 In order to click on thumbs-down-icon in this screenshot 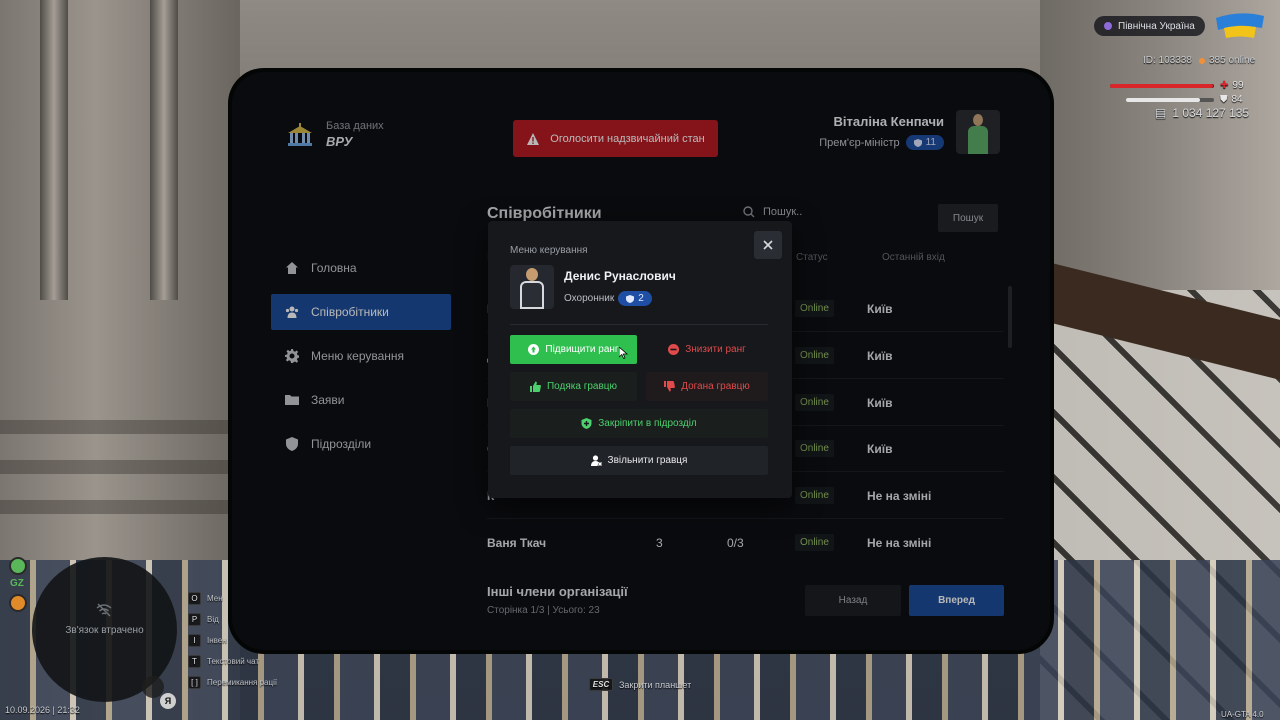, I will do `click(670, 386)`.